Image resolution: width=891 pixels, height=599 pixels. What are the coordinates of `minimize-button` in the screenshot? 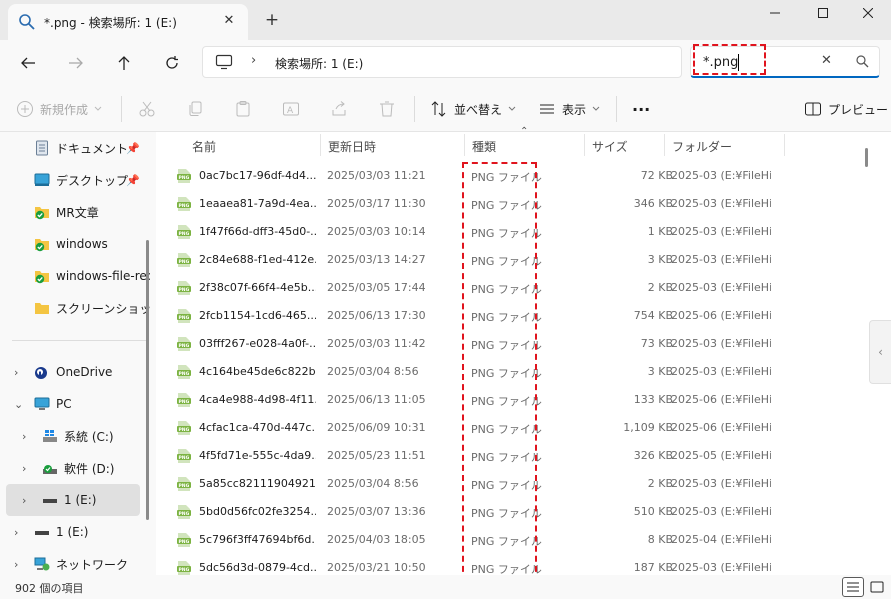 It's located at (775, 13).